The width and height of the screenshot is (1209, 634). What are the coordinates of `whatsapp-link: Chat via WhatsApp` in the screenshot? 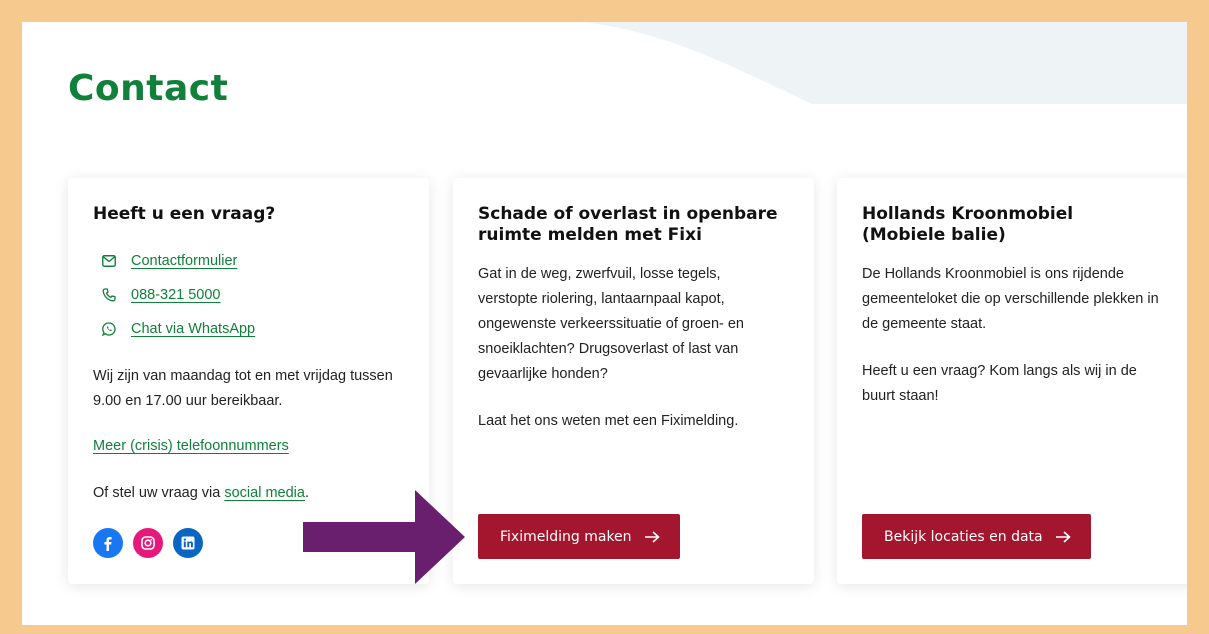 It's located at (193, 329).